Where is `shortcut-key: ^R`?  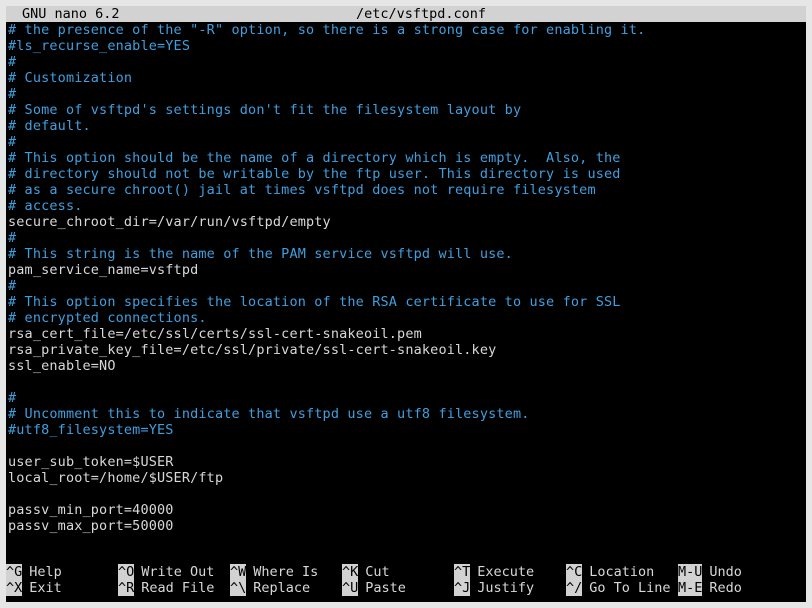
shortcut-key: ^R is located at coordinates (126, 588).